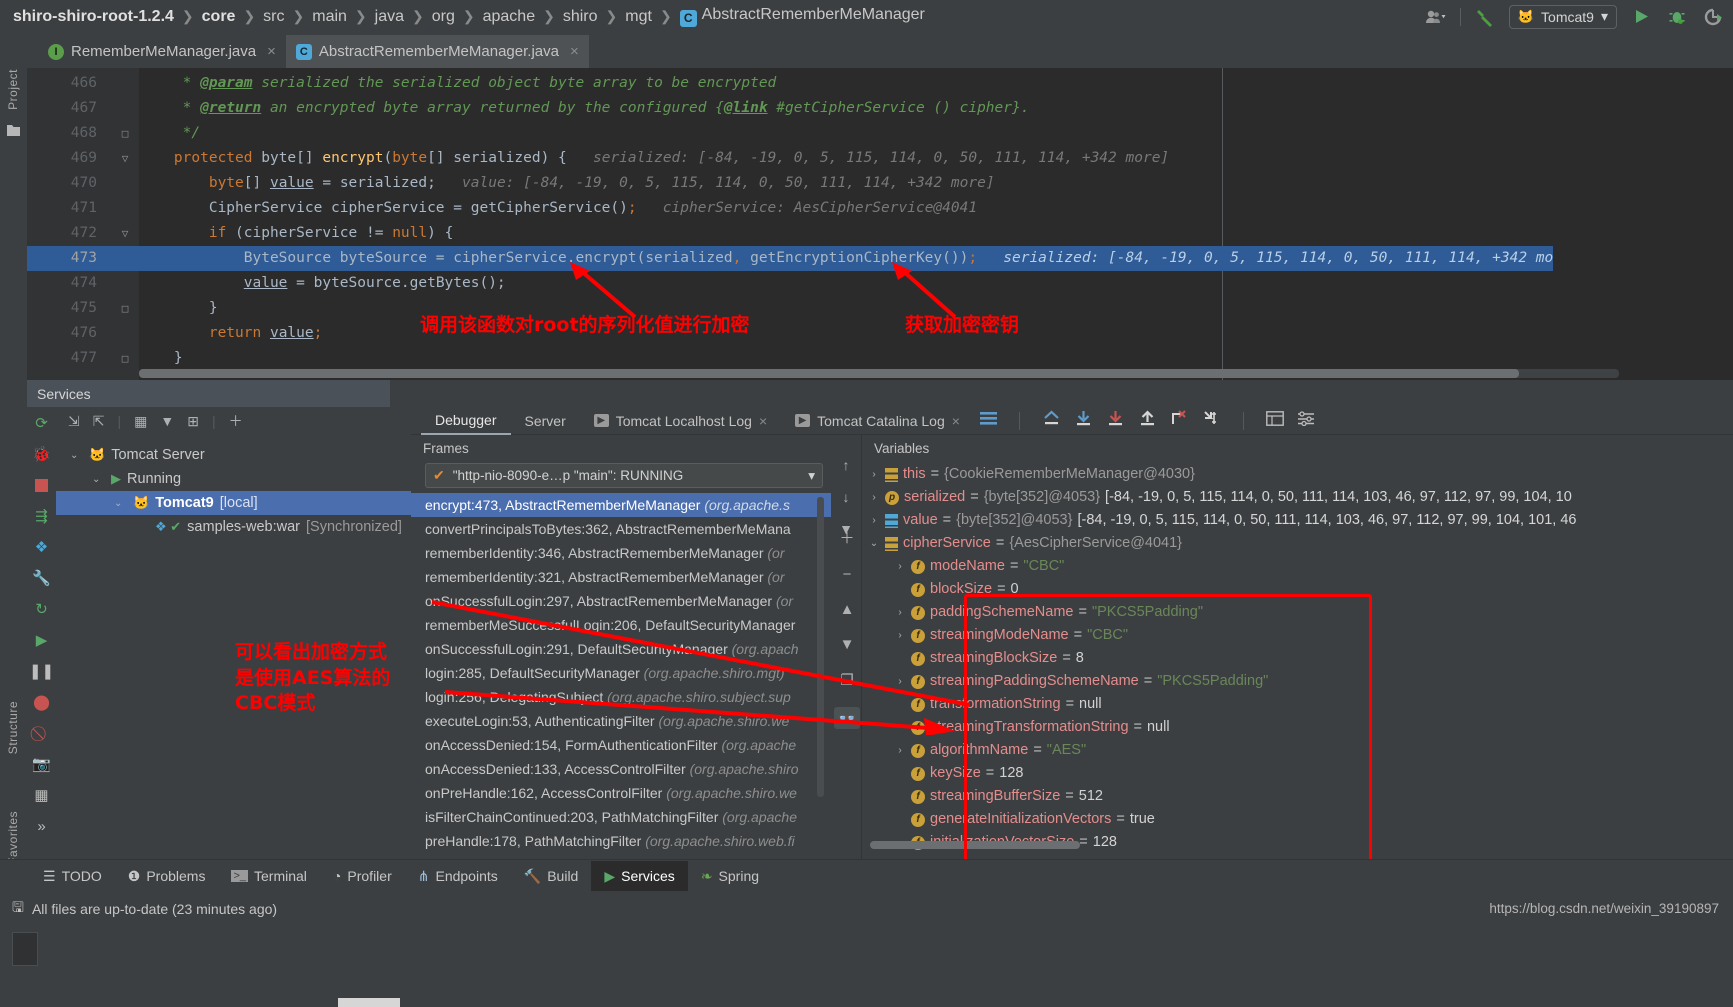 The width and height of the screenshot is (1733, 1007). Describe the element at coordinates (1297, 635) in the screenshot. I see `variable-row: › f streamingModeName = "CBC"` at that location.